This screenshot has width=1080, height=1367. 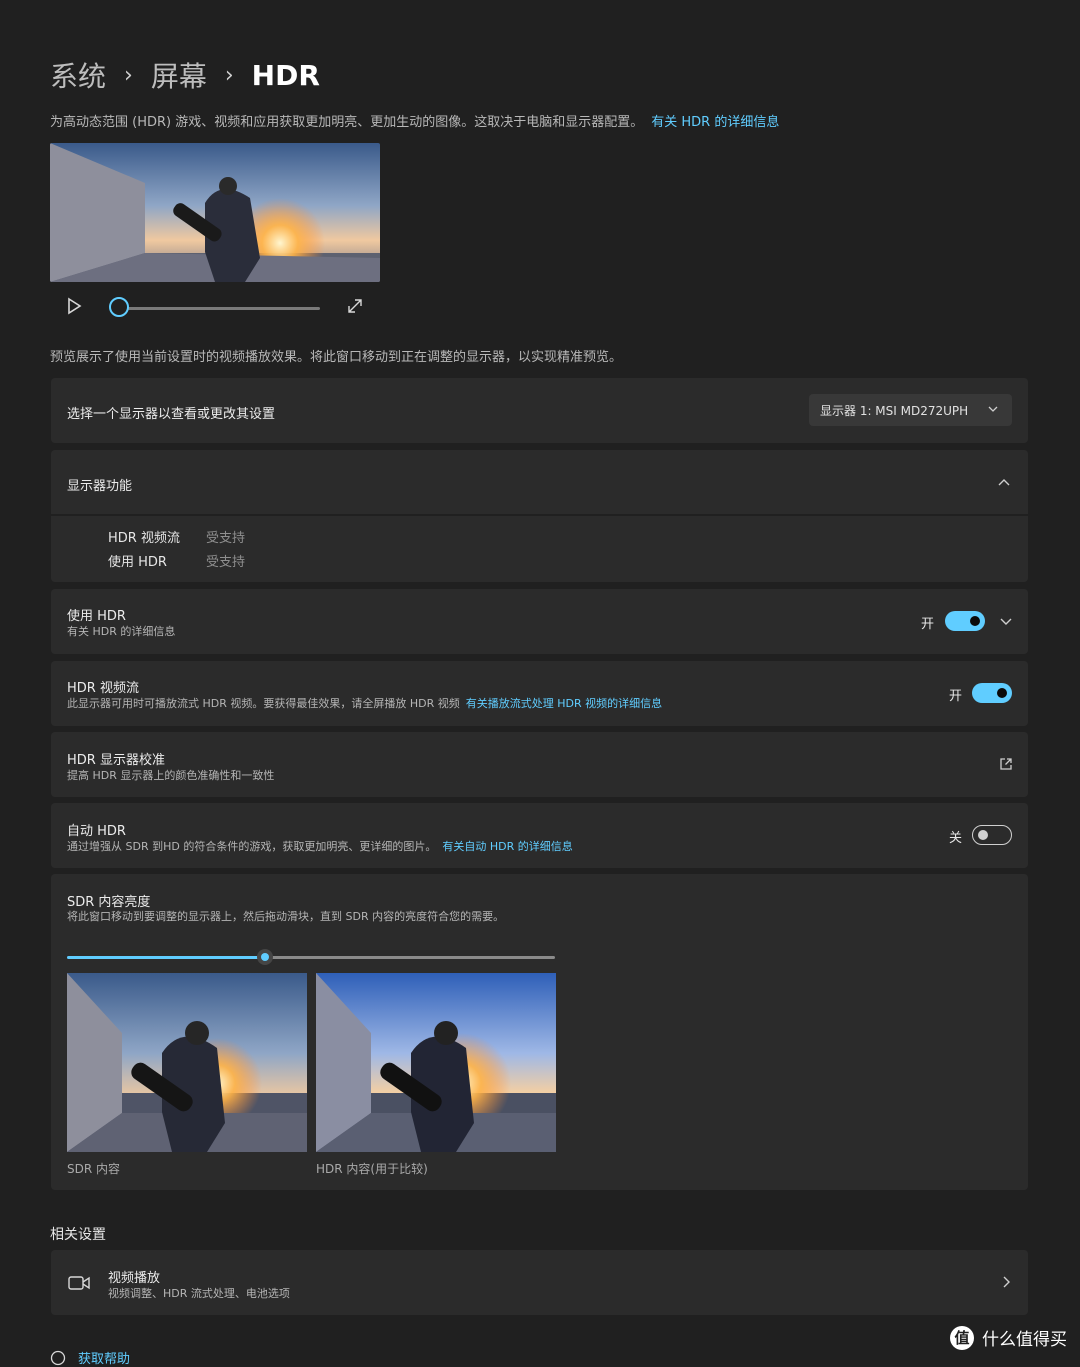 What do you see at coordinates (436, 1062) in the screenshot?
I see `hdr-content-image` at bounding box center [436, 1062].